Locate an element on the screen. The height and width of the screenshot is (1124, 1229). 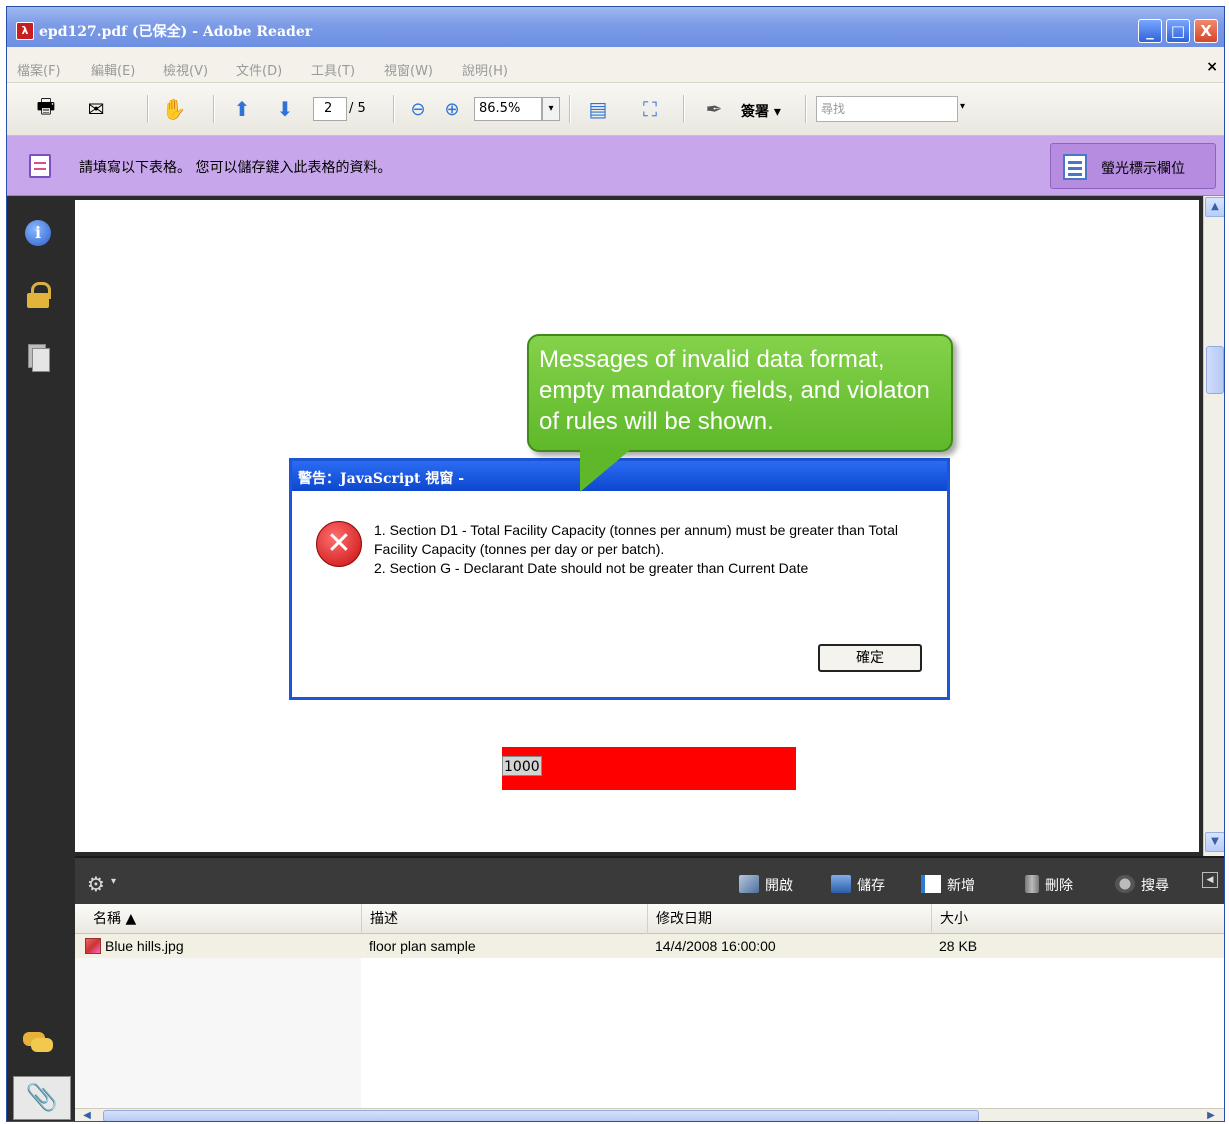
comments-panel-button is located at coordinates (38, 1043).